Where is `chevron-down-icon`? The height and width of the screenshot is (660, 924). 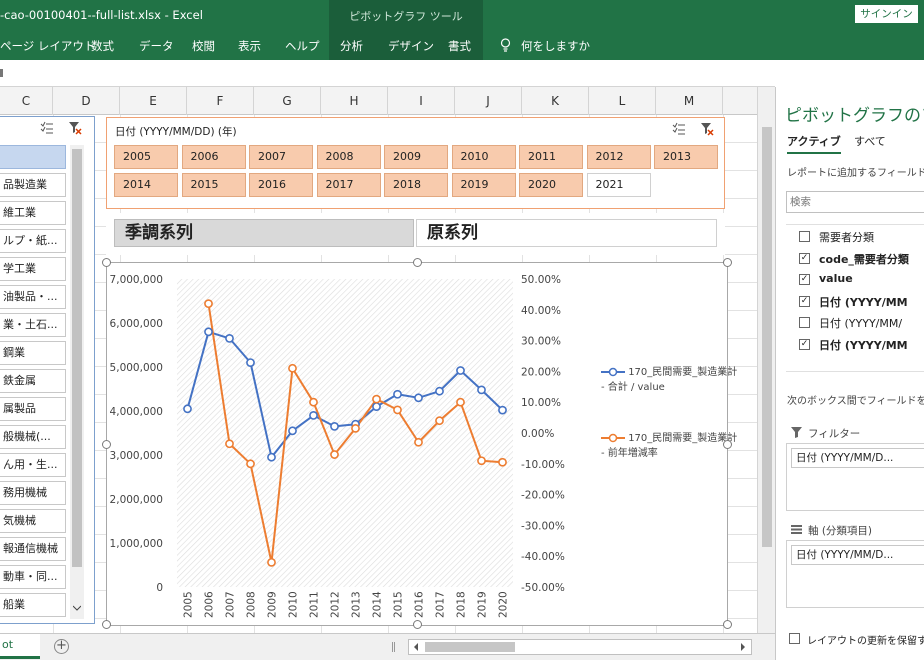 chevron-down-icon is located at coordinates (77, 608).